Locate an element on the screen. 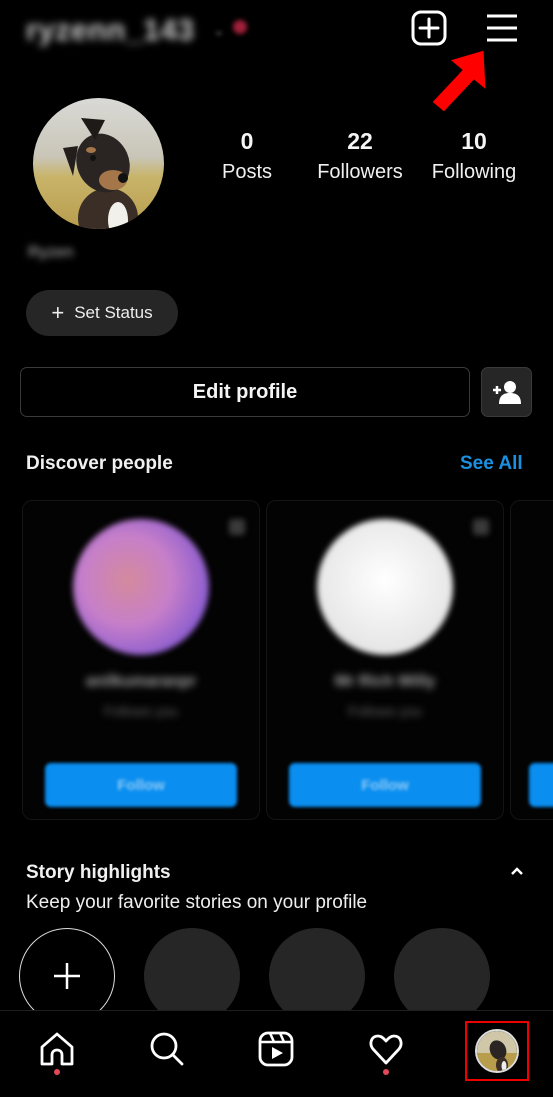 This screenshot has width=553, height=1097. annotation-arrow is located at coordinates (459, 81).